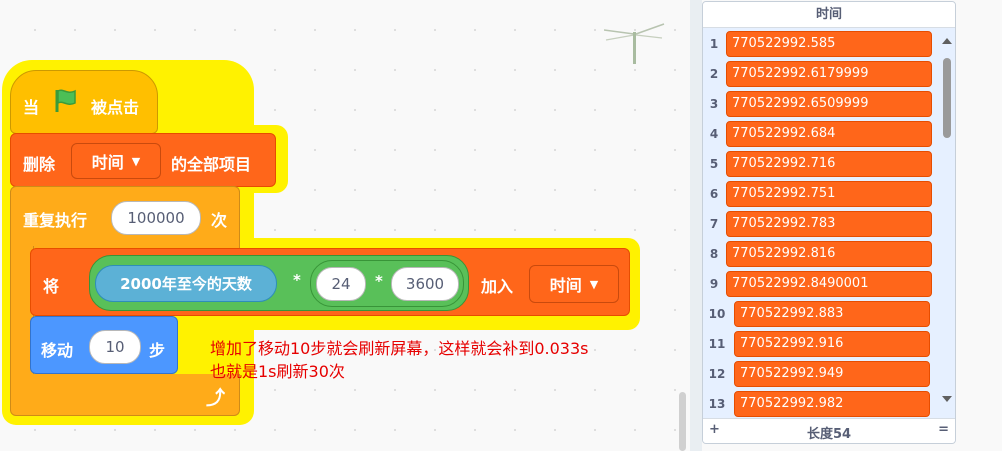 Image resolution: width=1002 pixels, height=451 pixels. What do you see at coordinates (211, 164) in the screenshot?
I see `delete-suffix-label: 的全部项目` at bounding box center [211, 164].